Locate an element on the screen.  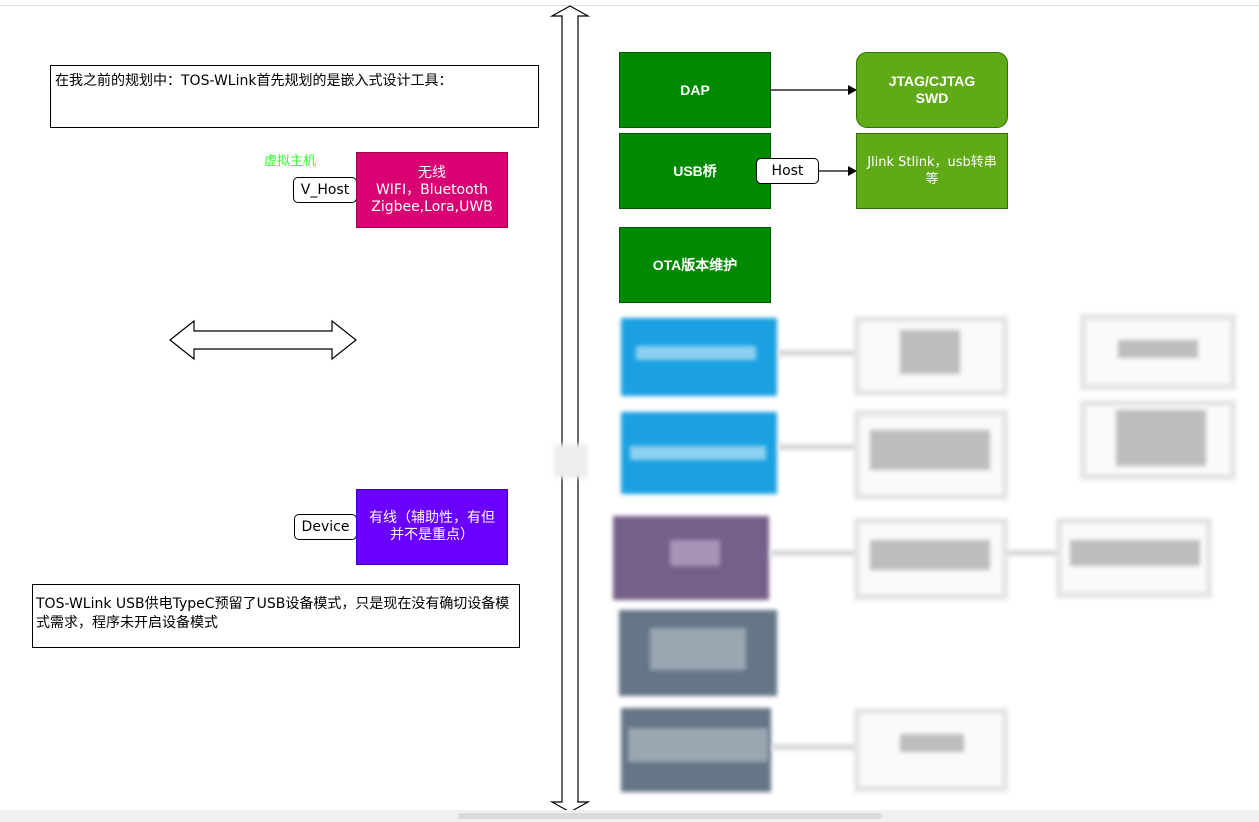
wireless-box-line2: WIFI，Bluetooth is located at coordinates (432, 189).